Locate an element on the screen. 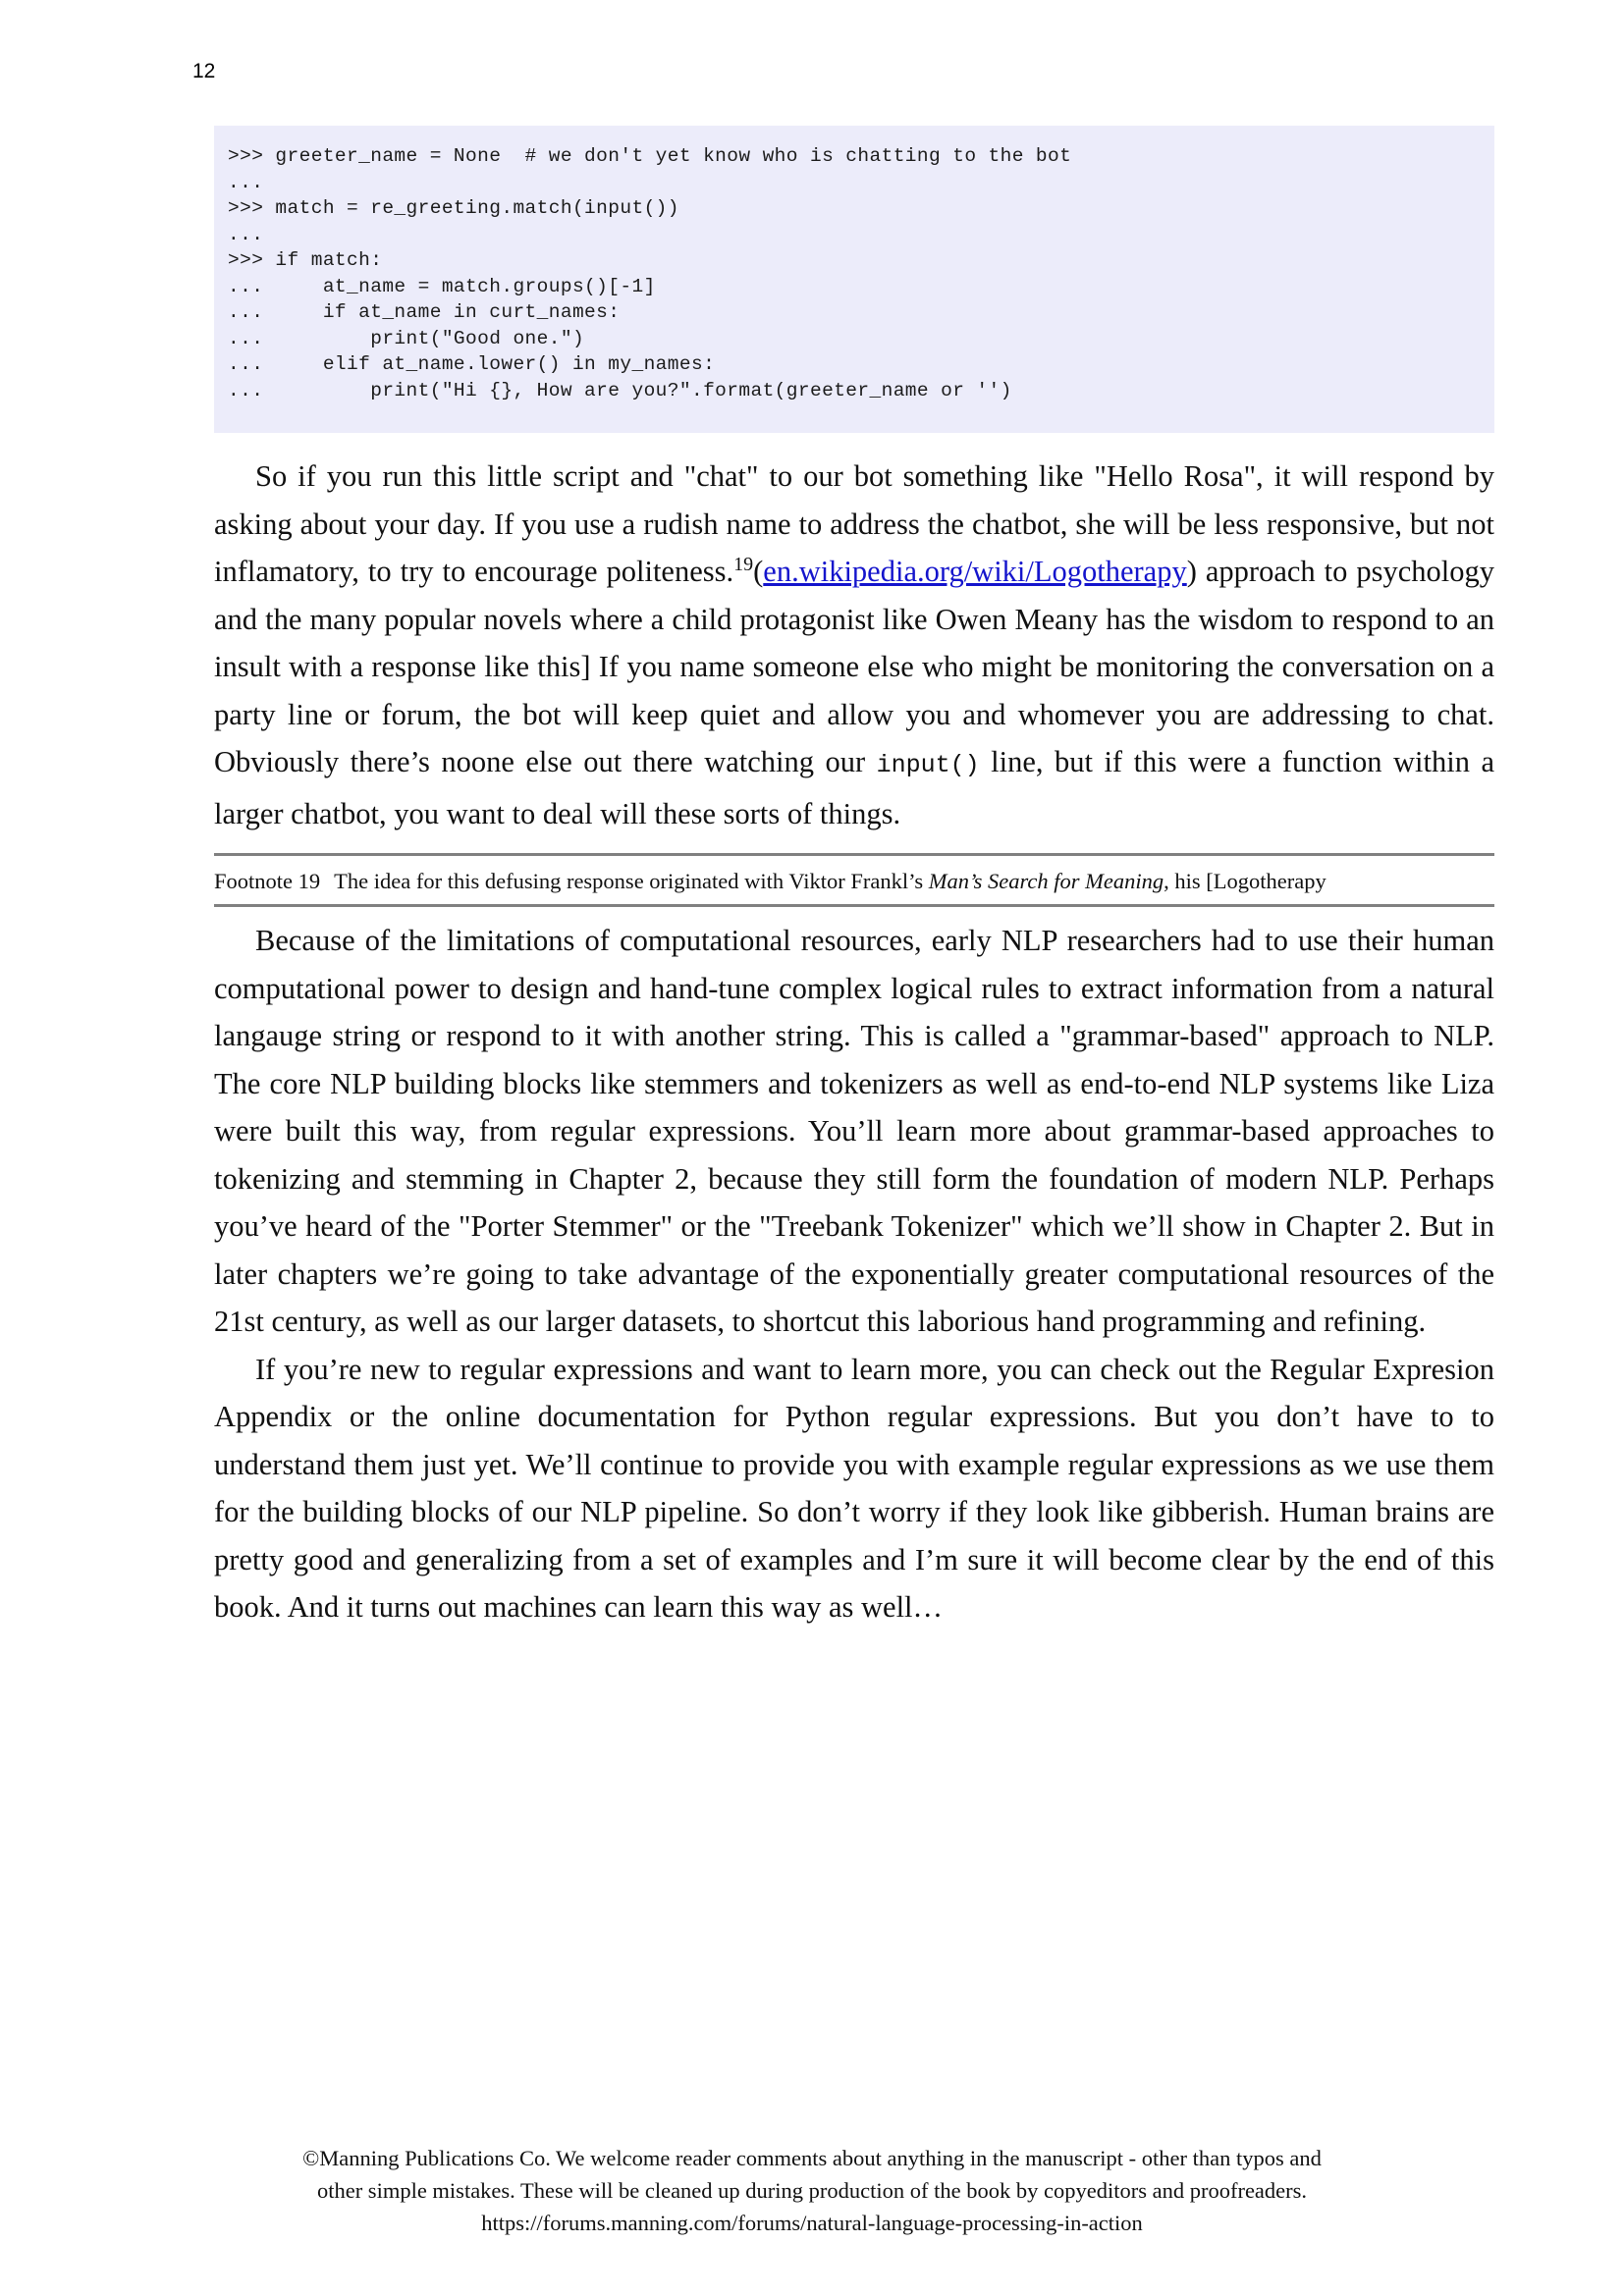 The height and width of the screenshot is (2296, 1624). footnote-reference-19: 19 is located at coordinates (743, 564).